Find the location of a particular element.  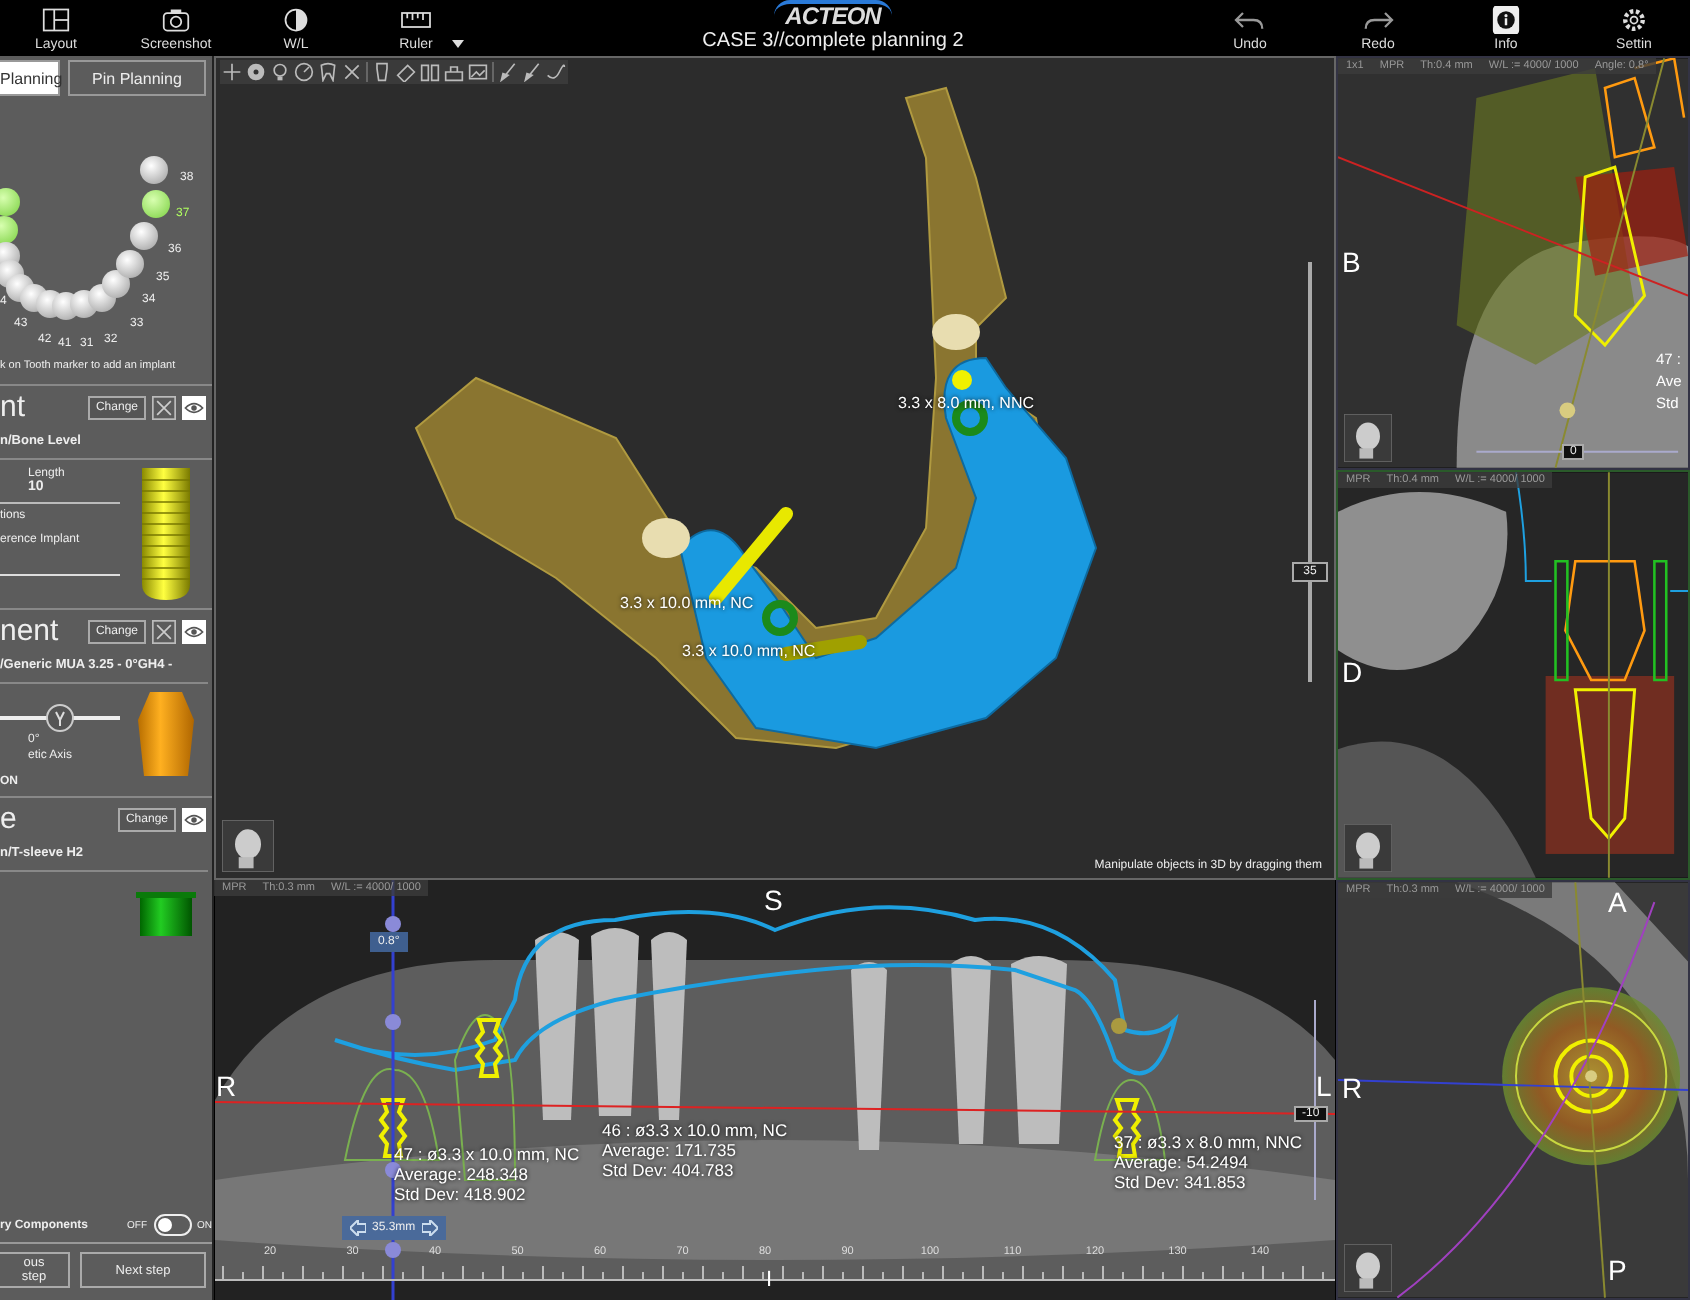

section-title: nt is located at coordinates (13, 408).